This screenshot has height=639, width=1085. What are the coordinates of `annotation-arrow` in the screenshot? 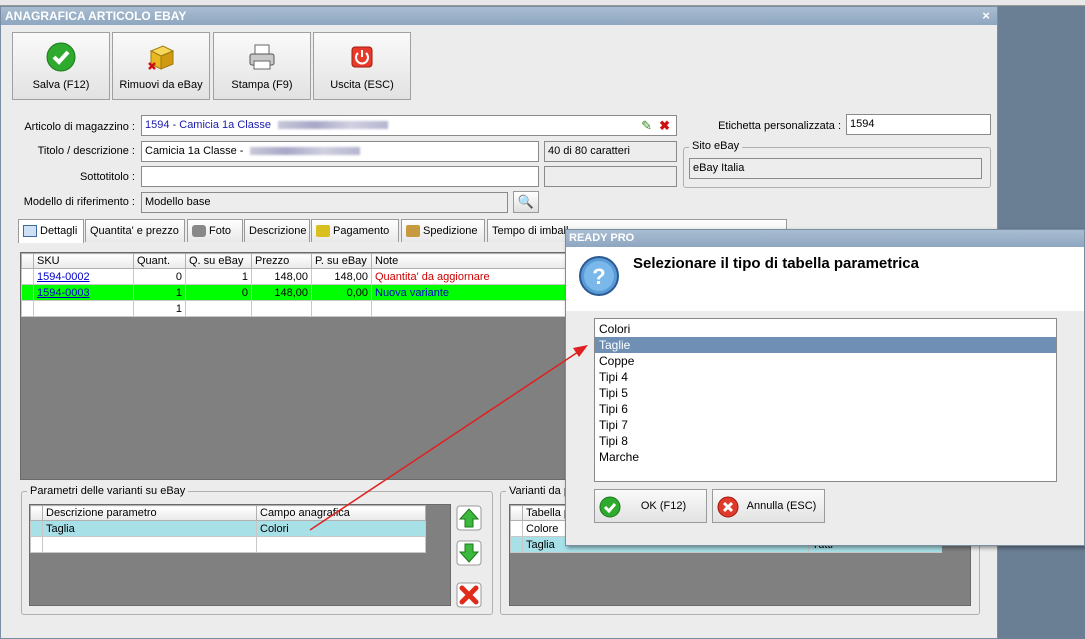 It's located at (448, 438).